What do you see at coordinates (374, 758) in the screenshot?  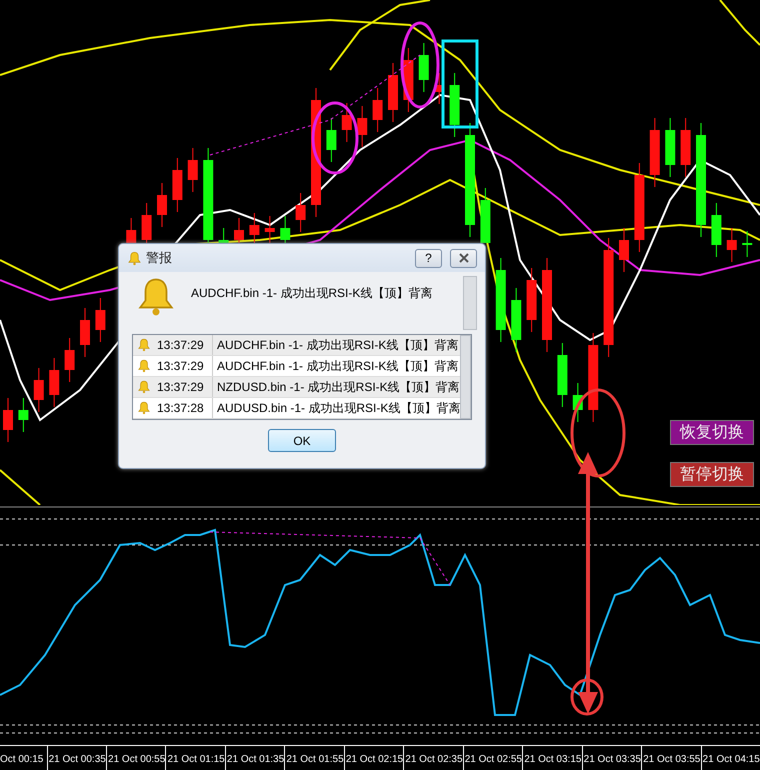 I see `time-label: 21 Oct 02:15` at bounding box center [374, 758].